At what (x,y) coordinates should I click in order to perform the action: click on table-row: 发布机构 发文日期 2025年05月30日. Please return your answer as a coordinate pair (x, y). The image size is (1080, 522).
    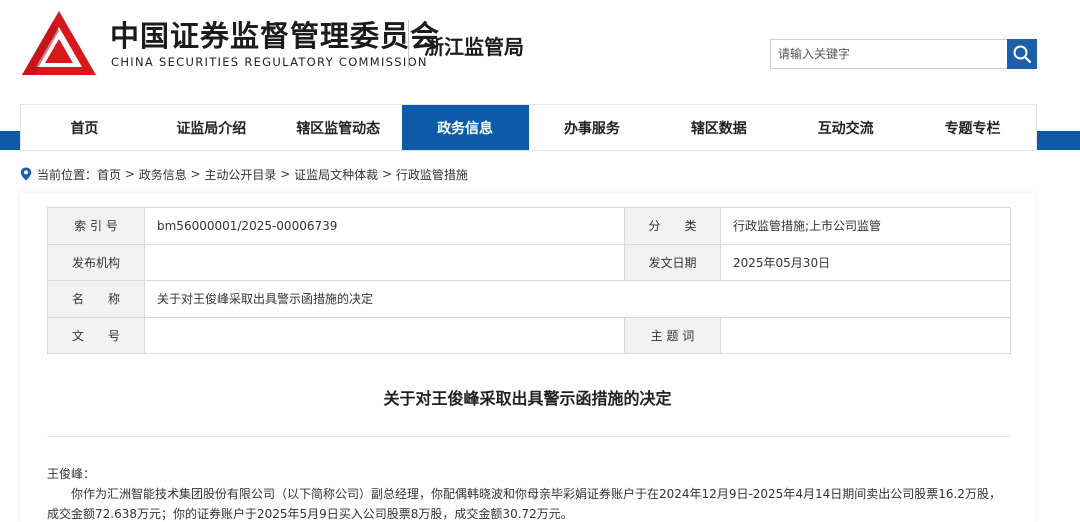
    Looking at the image, I should click on (529, 262).